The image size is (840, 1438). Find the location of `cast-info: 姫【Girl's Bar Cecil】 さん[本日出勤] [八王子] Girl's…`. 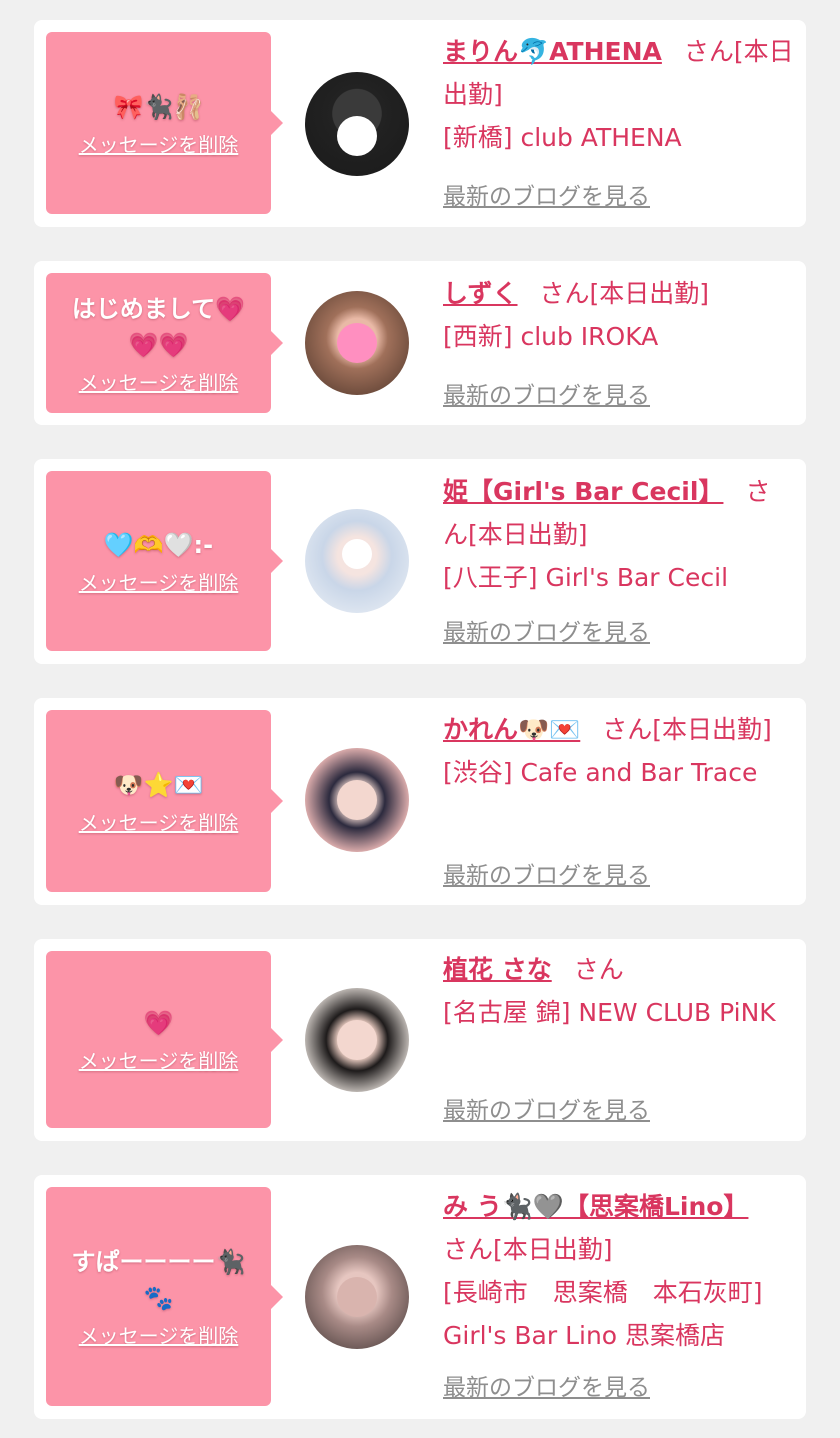

cast-info: 姫【Girl's Bar Cecil】 さん[本日出勤] [八王子] Girl's… is located at coordinates (619, 534).